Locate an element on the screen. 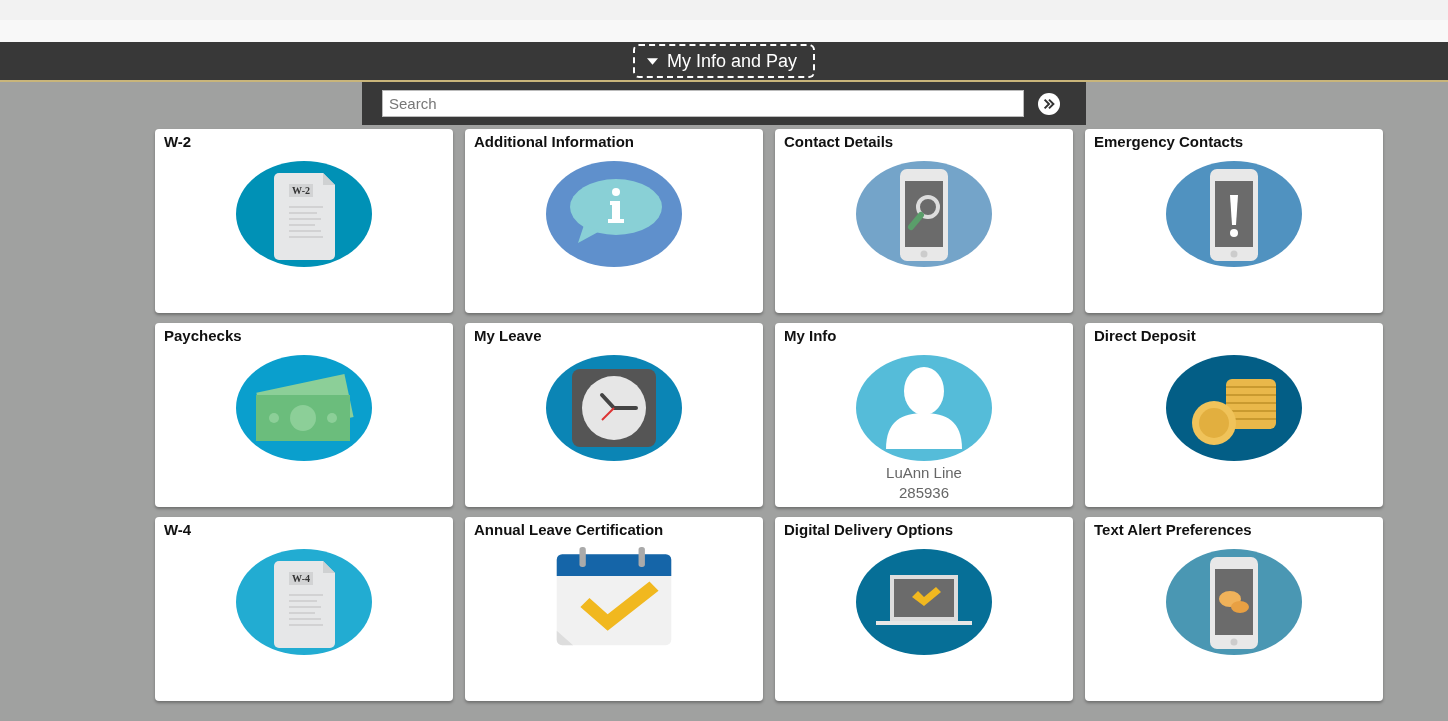  tile: Contact Details is located at coordinates (924, 221).